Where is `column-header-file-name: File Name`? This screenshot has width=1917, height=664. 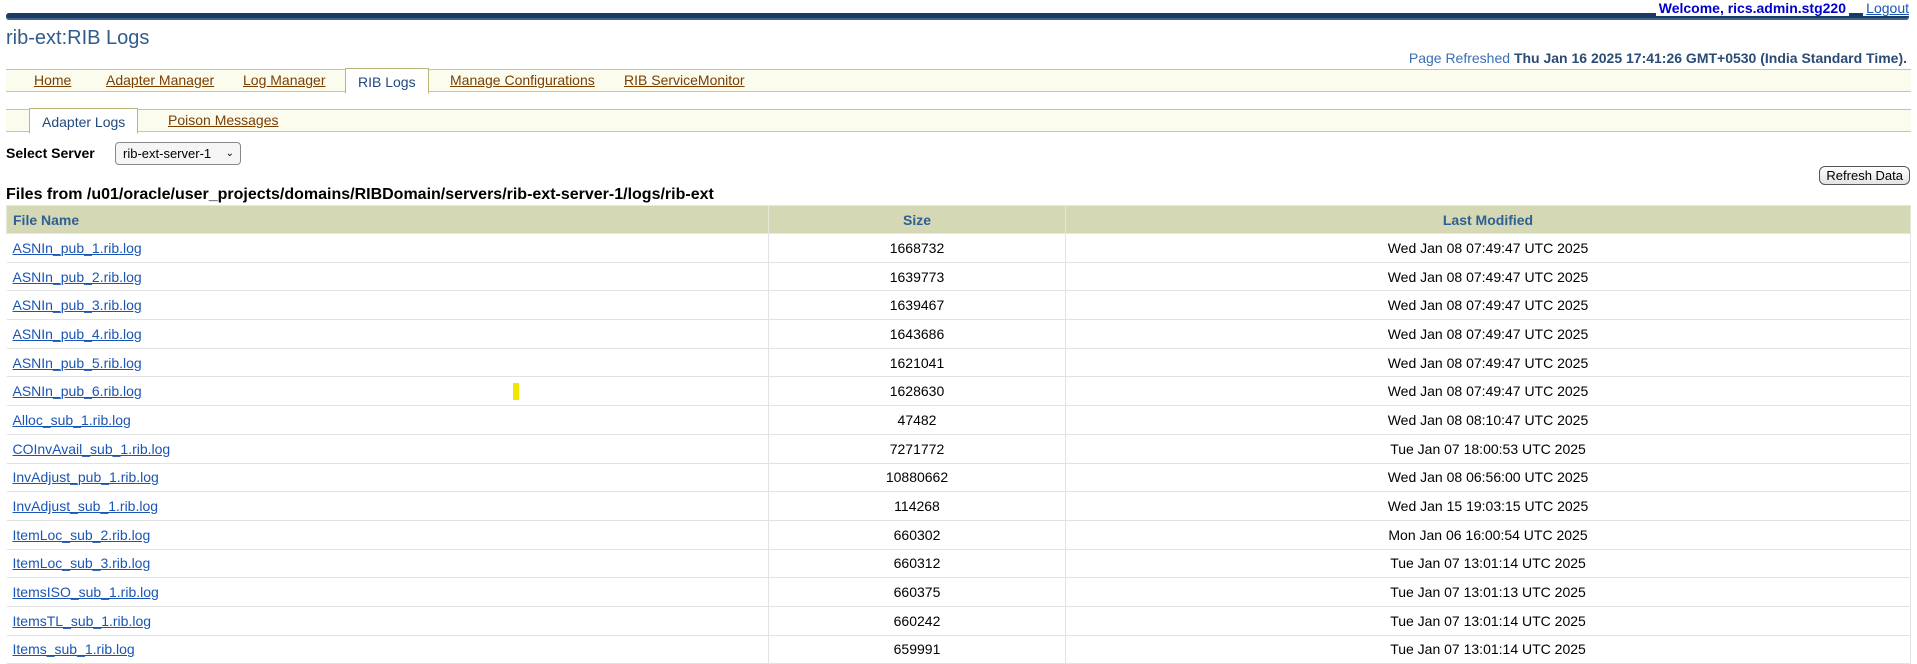 column-header-file-name: File Name is located at coordinates (387, 219).